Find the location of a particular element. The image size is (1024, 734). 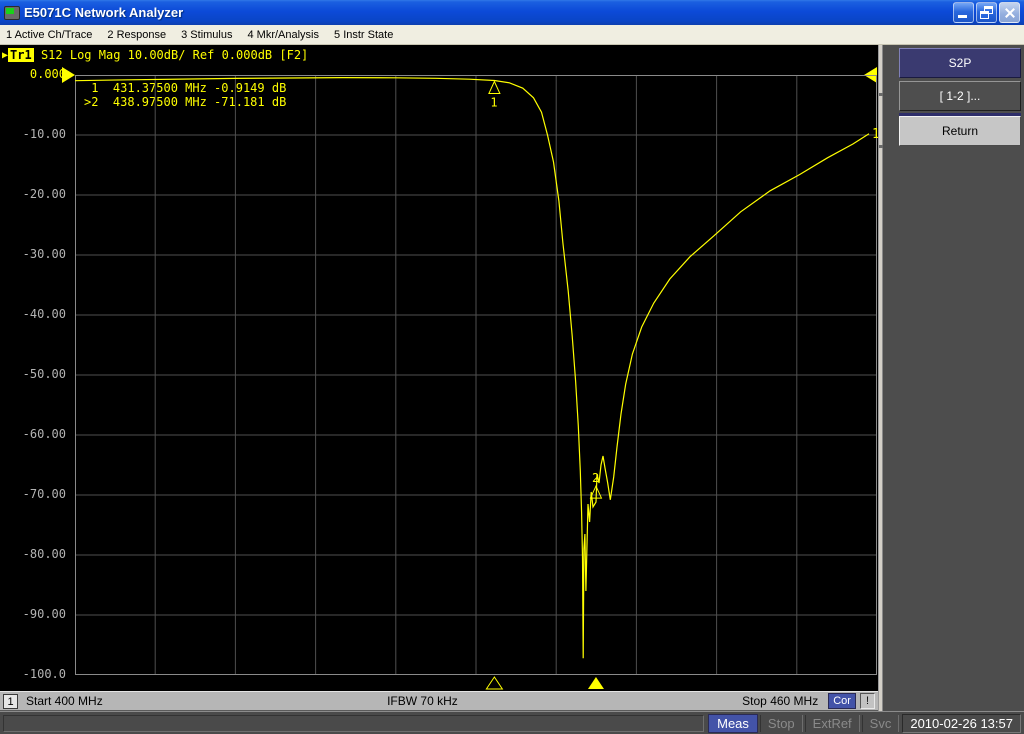

extref-indicator: ExtRef is located at coordinates (832, 723).